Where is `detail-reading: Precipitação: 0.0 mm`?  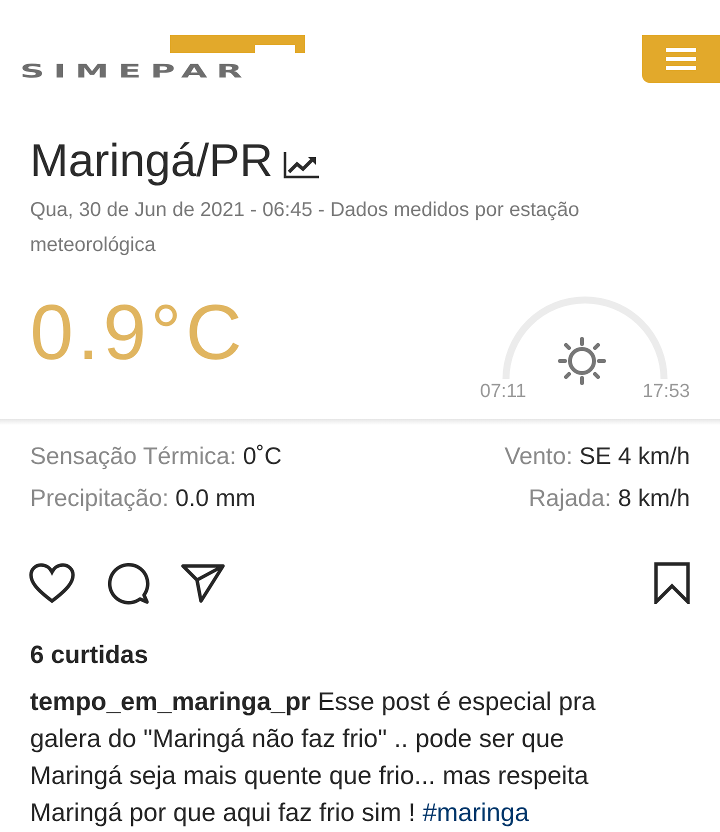 detail-reading: Precipitação: 0.0 mm is located at coordinates (143, 499).